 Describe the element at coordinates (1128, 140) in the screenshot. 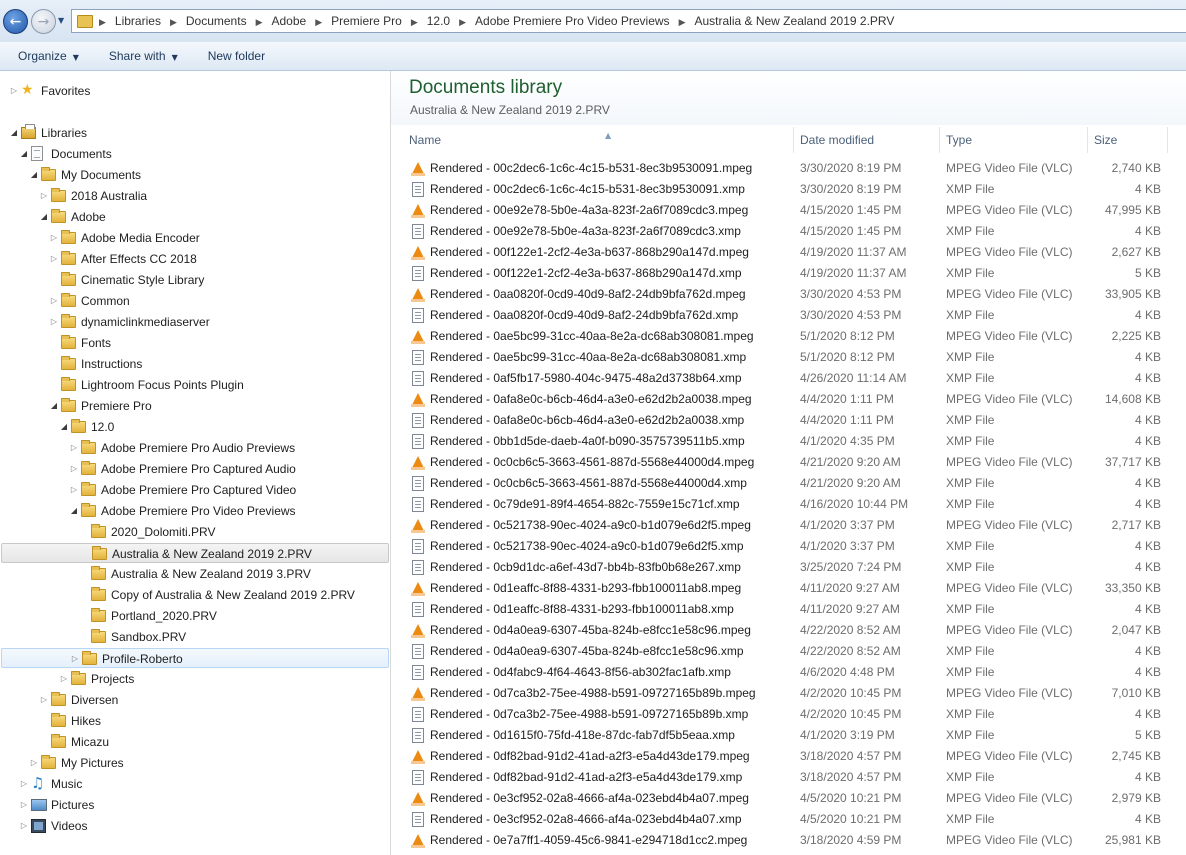

I see `column-header-size: Size` at that location.